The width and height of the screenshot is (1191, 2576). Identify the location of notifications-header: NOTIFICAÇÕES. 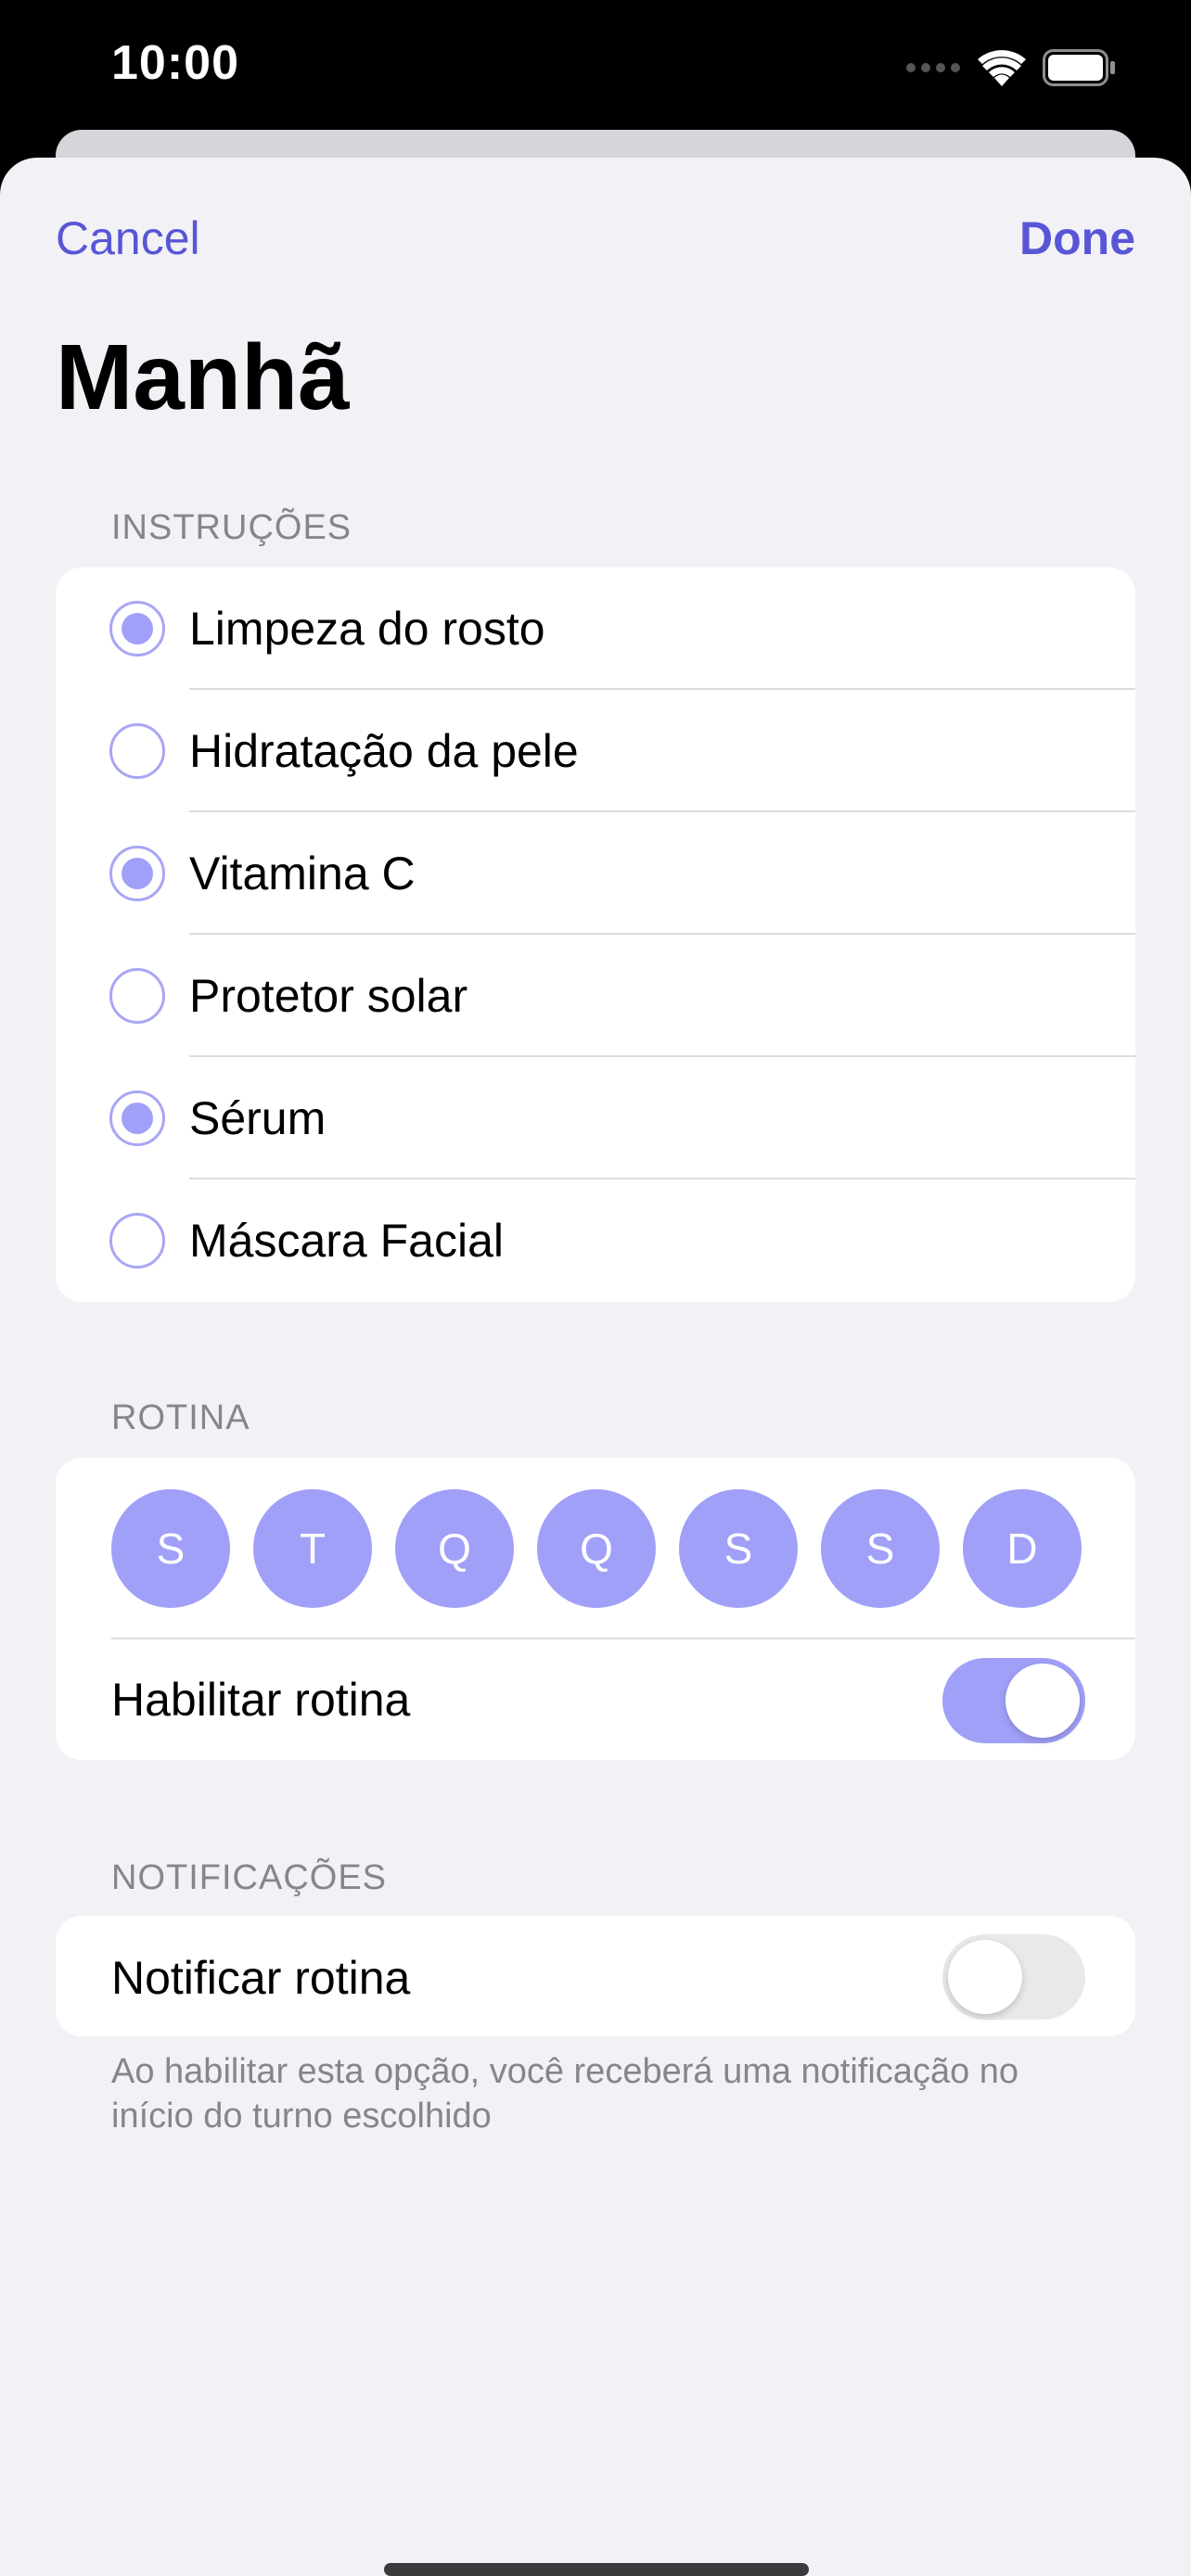
(249, 1878).